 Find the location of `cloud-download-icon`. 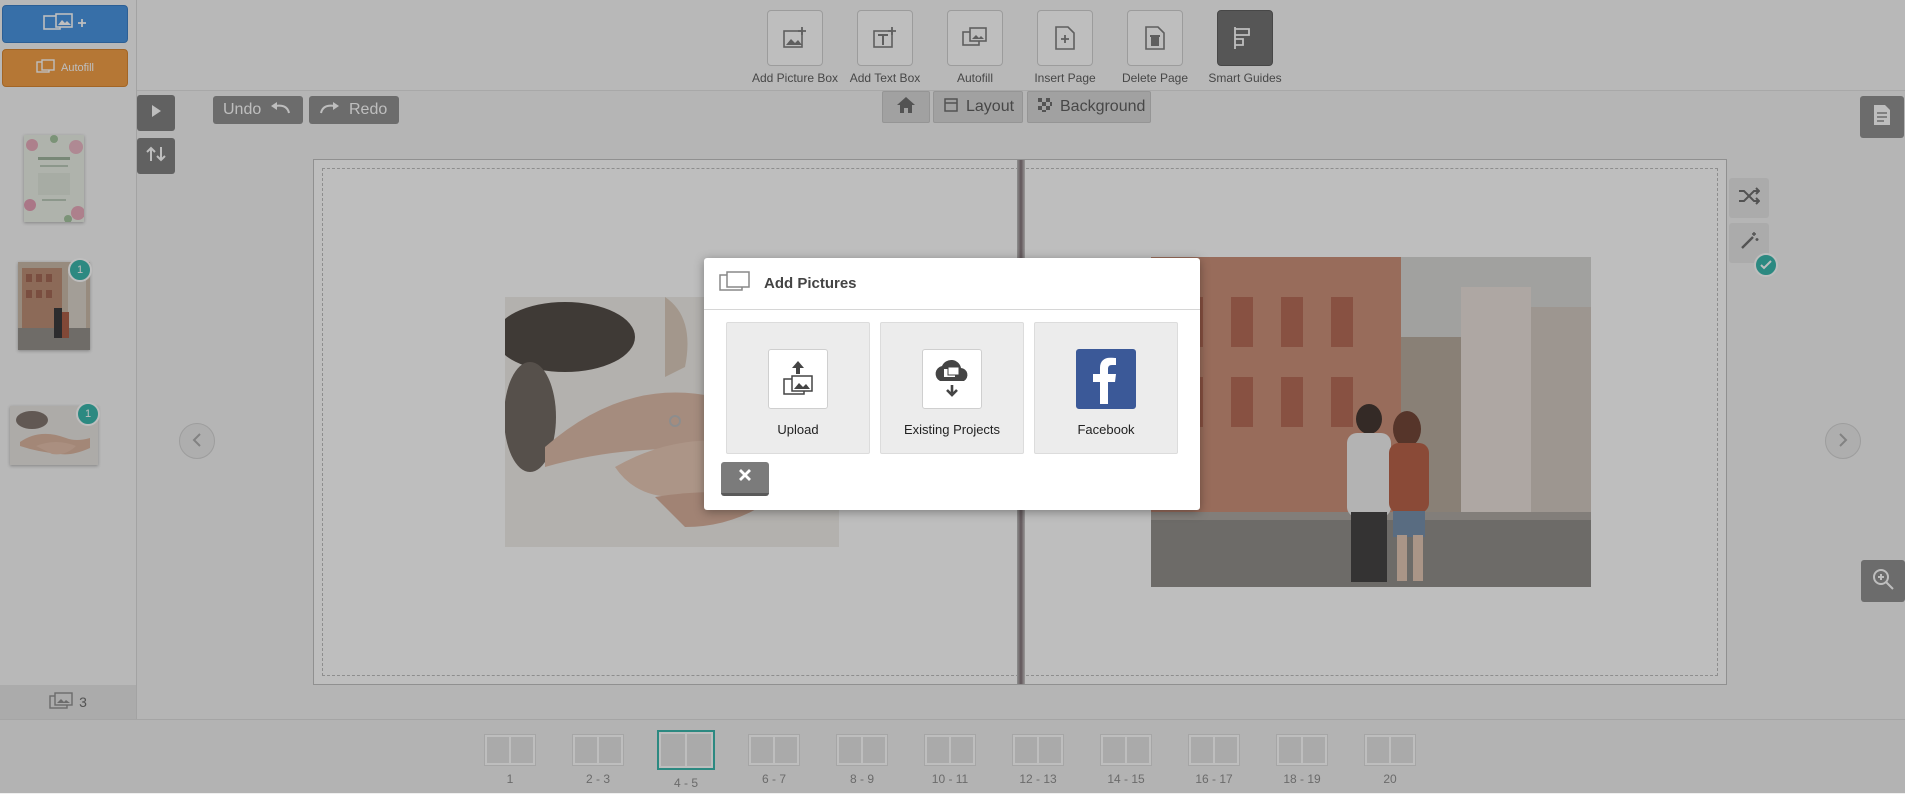

cloud-download-icon is located at coordinates (952, 379).